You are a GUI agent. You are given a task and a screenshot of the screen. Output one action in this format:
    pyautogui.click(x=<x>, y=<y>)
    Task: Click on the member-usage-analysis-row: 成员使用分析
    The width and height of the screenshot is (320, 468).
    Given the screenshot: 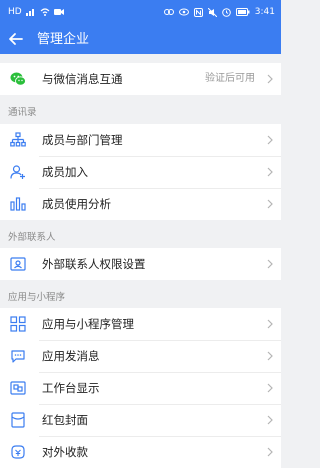 What is the action you would take?
    pyautogui.click(x=140, y=204)
    